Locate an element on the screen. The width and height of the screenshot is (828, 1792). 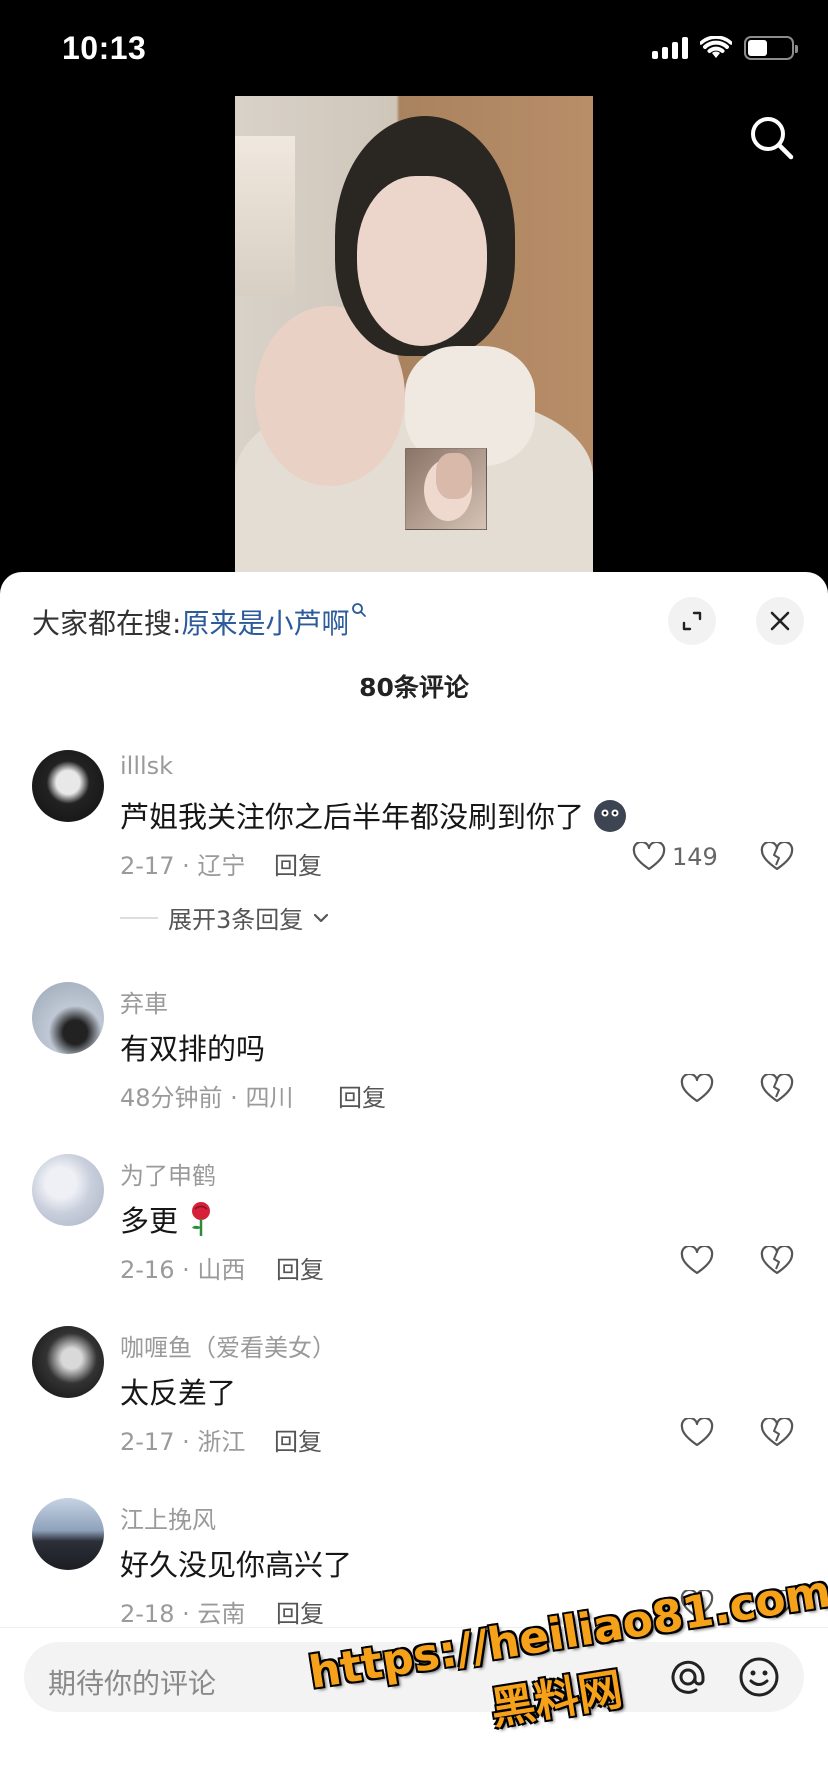
comment-text: 多更 is located at coordinates (168, 1219).